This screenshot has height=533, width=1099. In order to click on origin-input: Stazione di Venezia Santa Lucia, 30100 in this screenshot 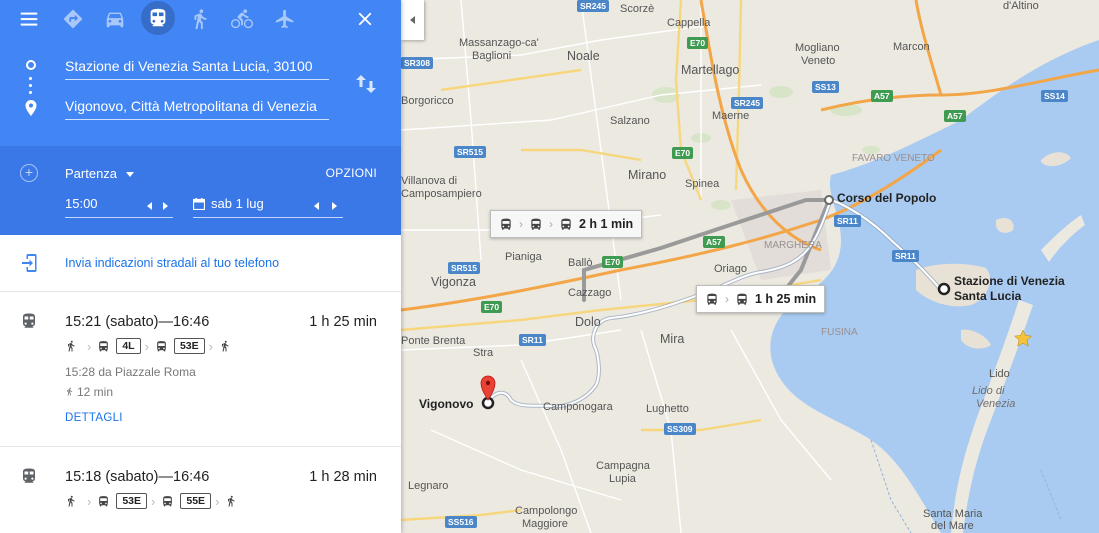, I will do `click(197, 68)`.